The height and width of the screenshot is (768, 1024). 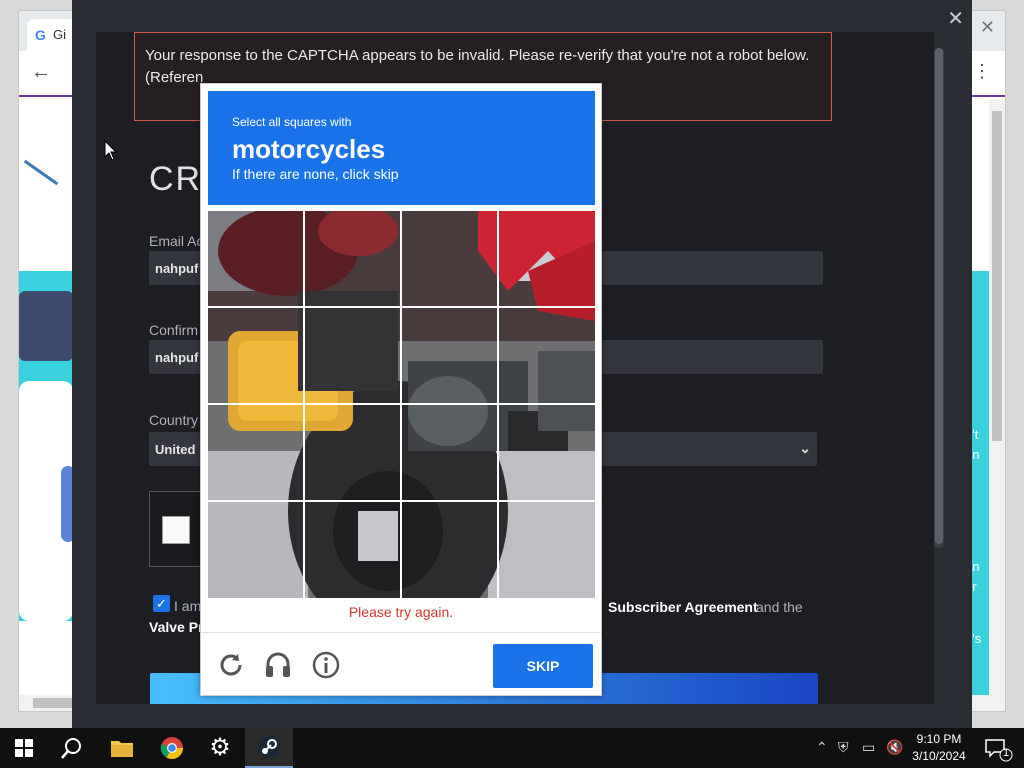 I want to click on confirm-email-label: Confirm, so click(x=174, y=330).